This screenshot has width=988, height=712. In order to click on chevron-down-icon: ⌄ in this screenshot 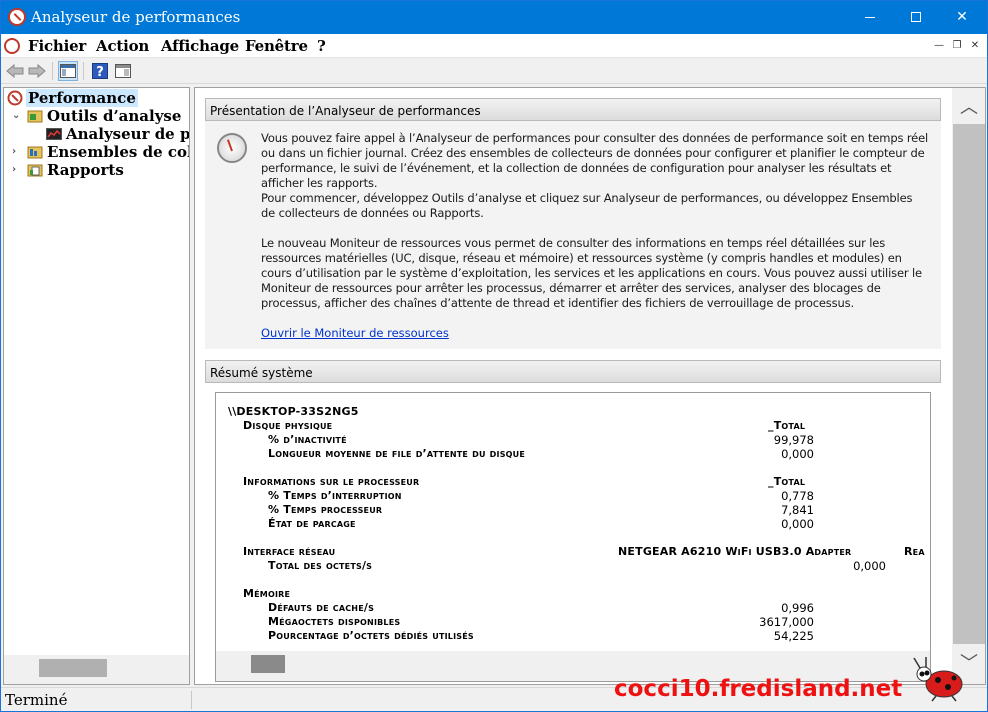, I will do `click(17, 116)`.